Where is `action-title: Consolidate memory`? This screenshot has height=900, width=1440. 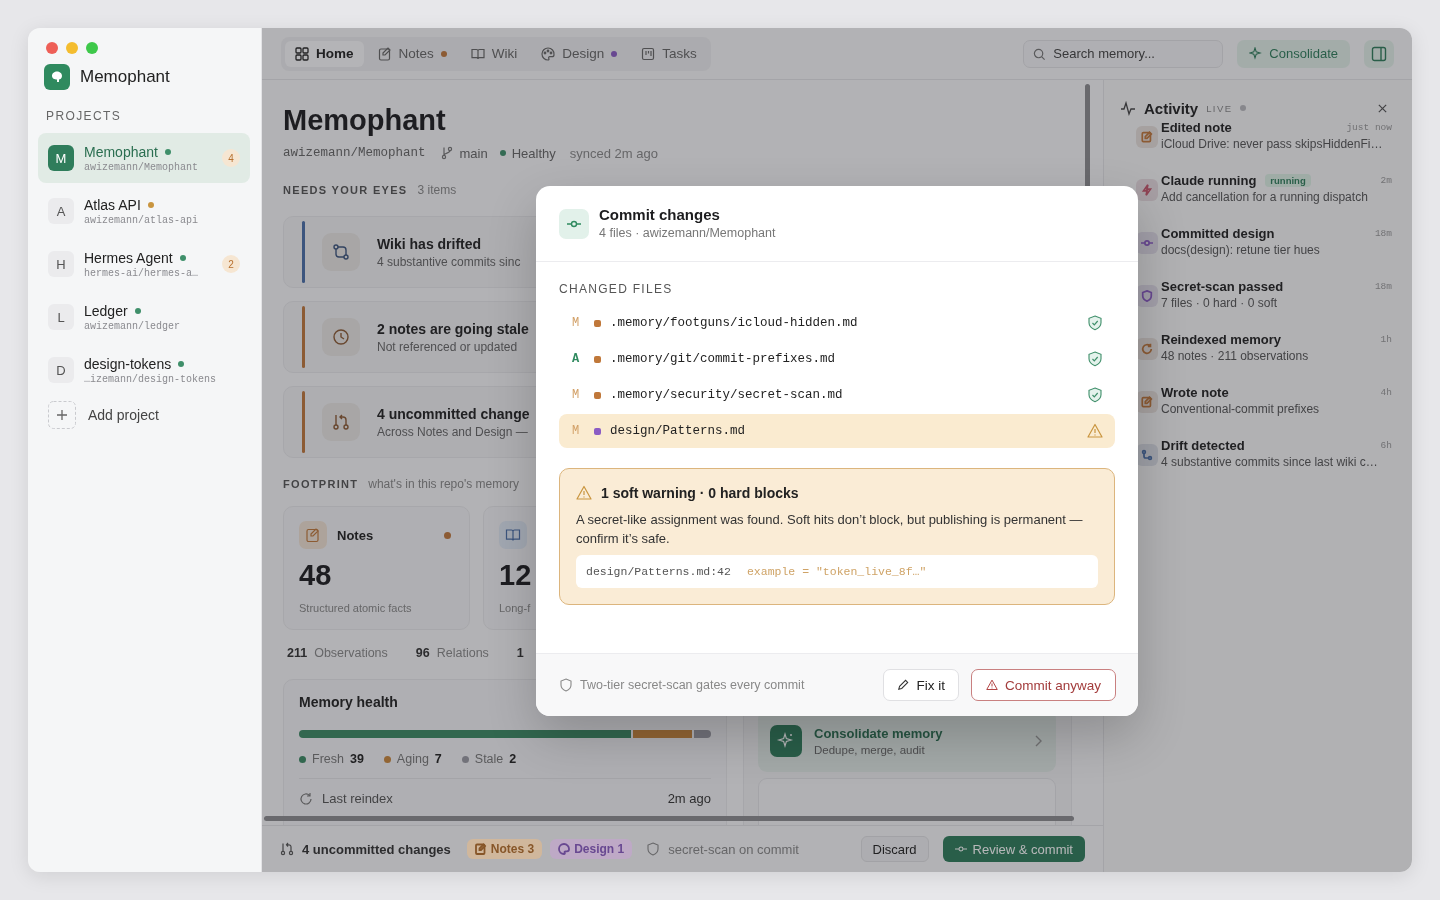
action-title: Consolidate memory is located at coordinates (878, 733).